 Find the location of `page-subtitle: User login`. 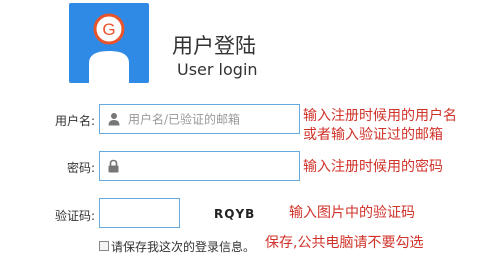

page-subtitle: User login is located at coordinates (217, 69).